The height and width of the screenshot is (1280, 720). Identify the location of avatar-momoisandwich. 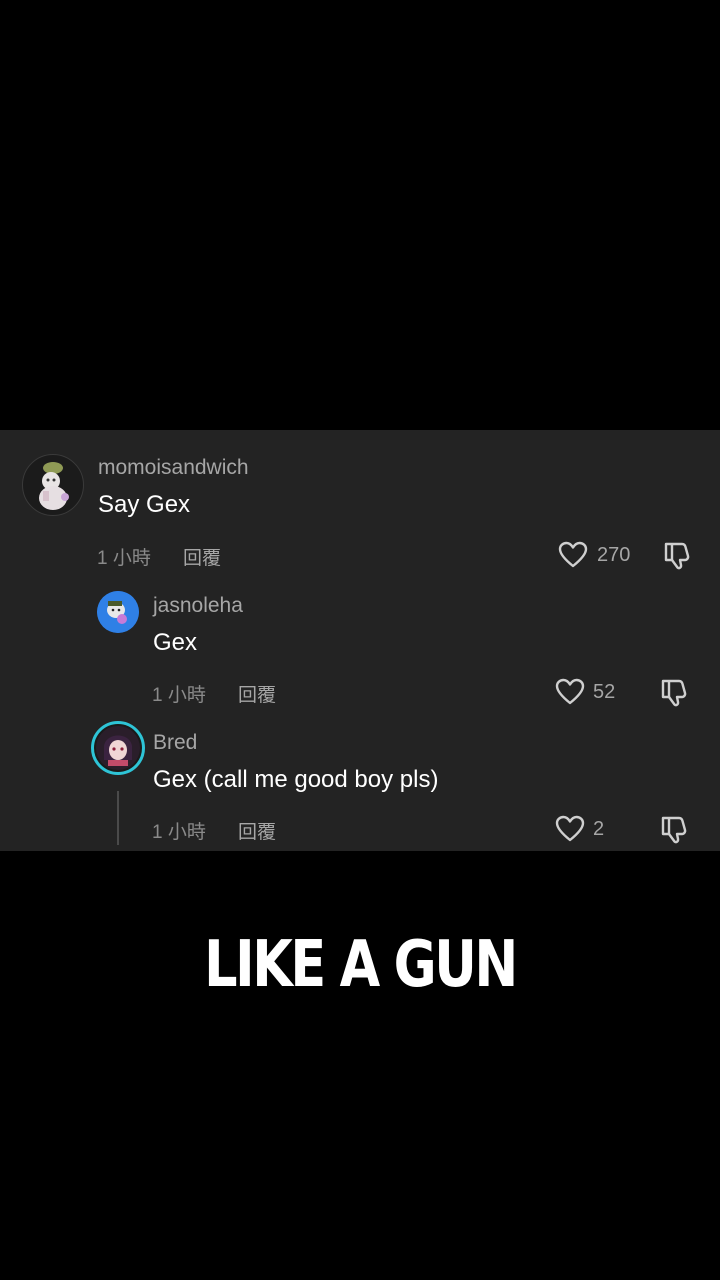
(53, 485).